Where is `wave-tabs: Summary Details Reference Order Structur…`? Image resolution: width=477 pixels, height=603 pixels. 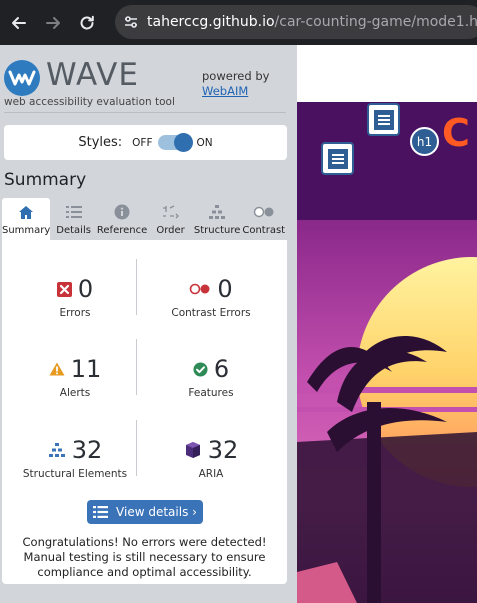 wave-tabs: Summary Details Reference Order Structur… is located at coordinates (144, 219).